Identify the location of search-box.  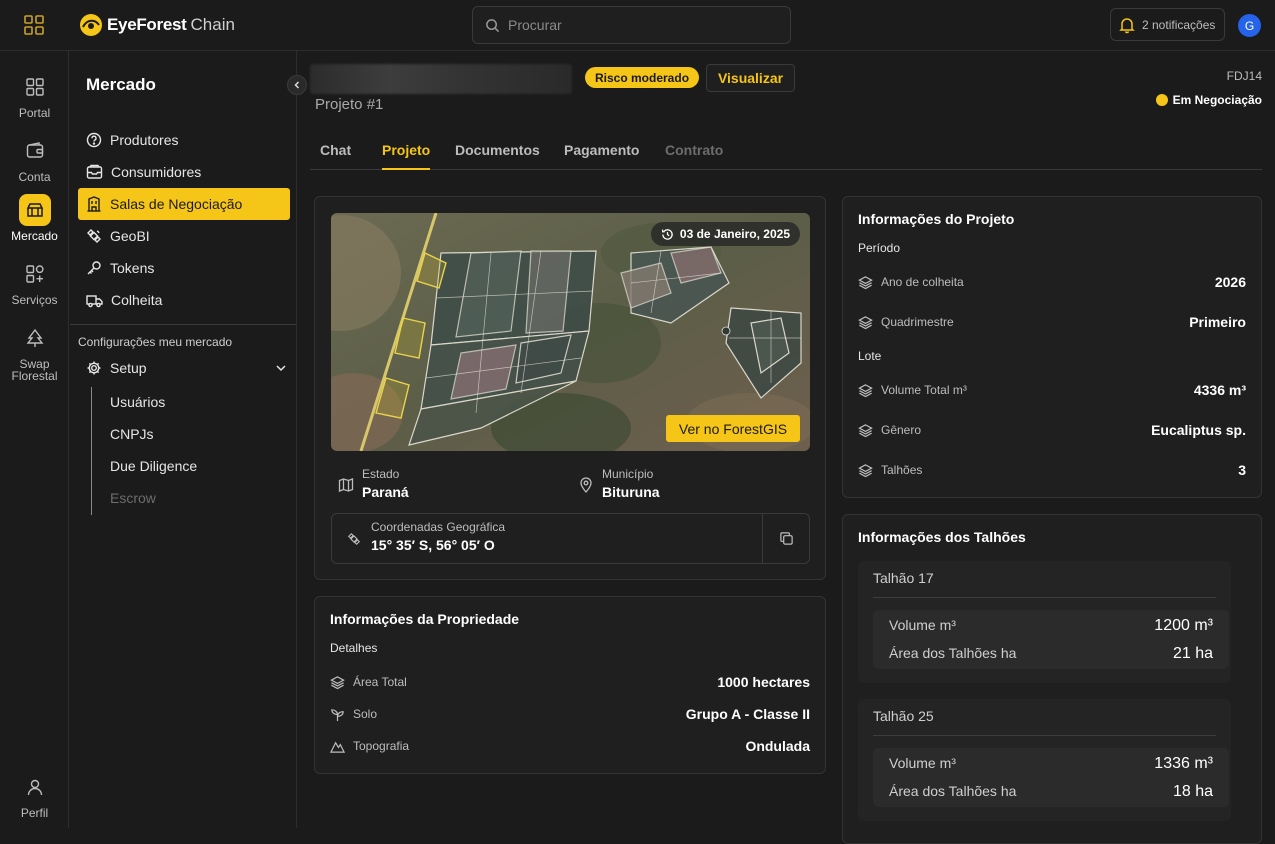
(631, 25).